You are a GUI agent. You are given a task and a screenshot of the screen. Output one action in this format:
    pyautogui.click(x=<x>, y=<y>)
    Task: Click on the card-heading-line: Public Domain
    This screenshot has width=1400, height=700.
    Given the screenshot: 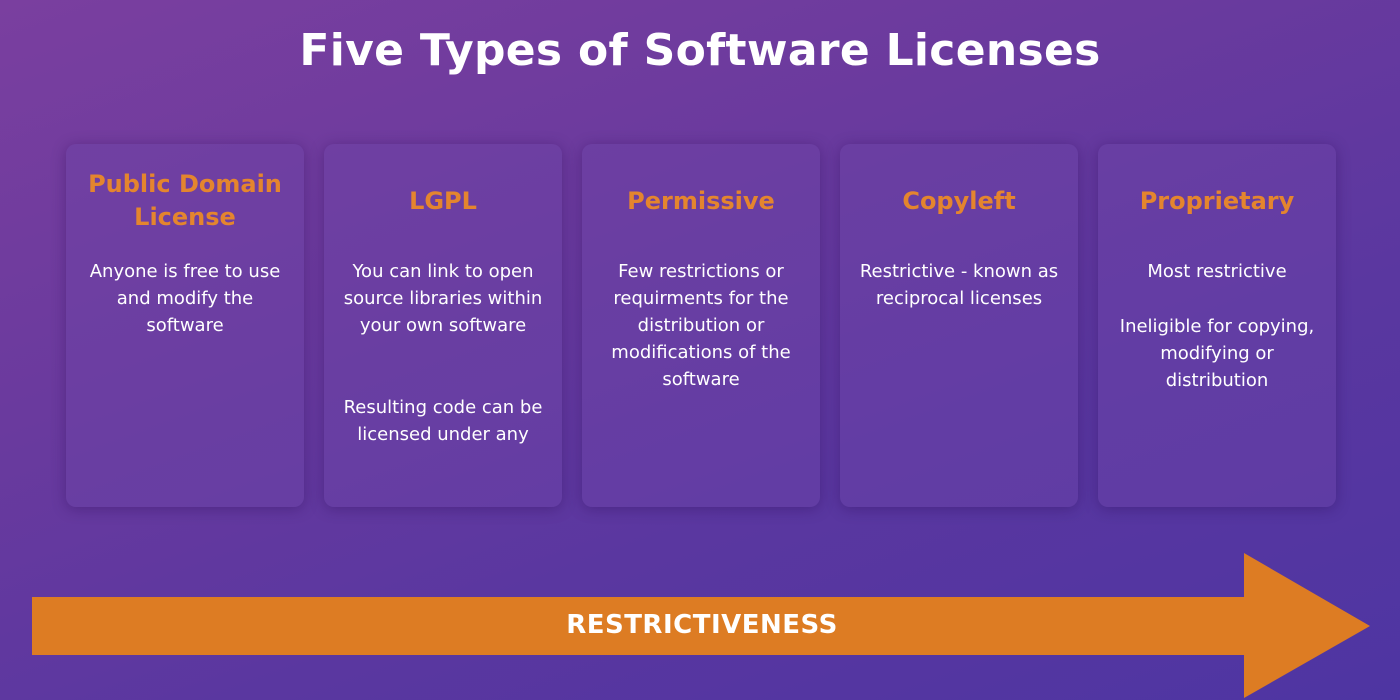 What is the action you would take?
    pyautogui.click(x=185, y=184)
    